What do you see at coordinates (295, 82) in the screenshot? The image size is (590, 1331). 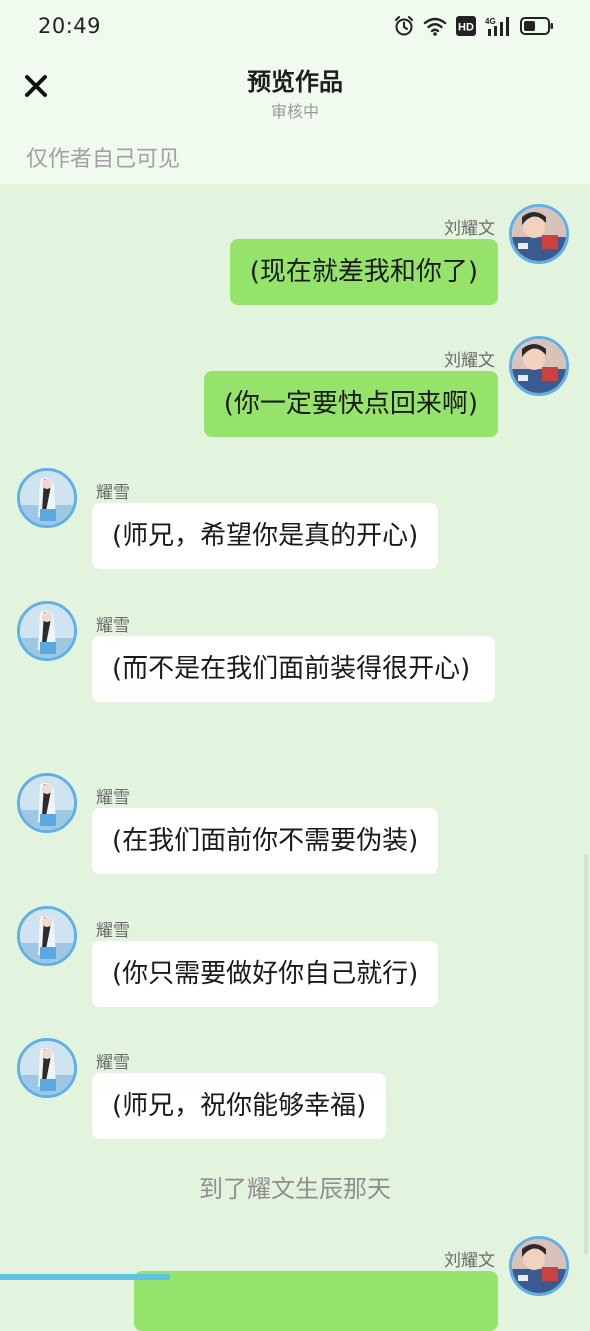 I see `page-title: 预览作品` at bounding box center [295, 82].